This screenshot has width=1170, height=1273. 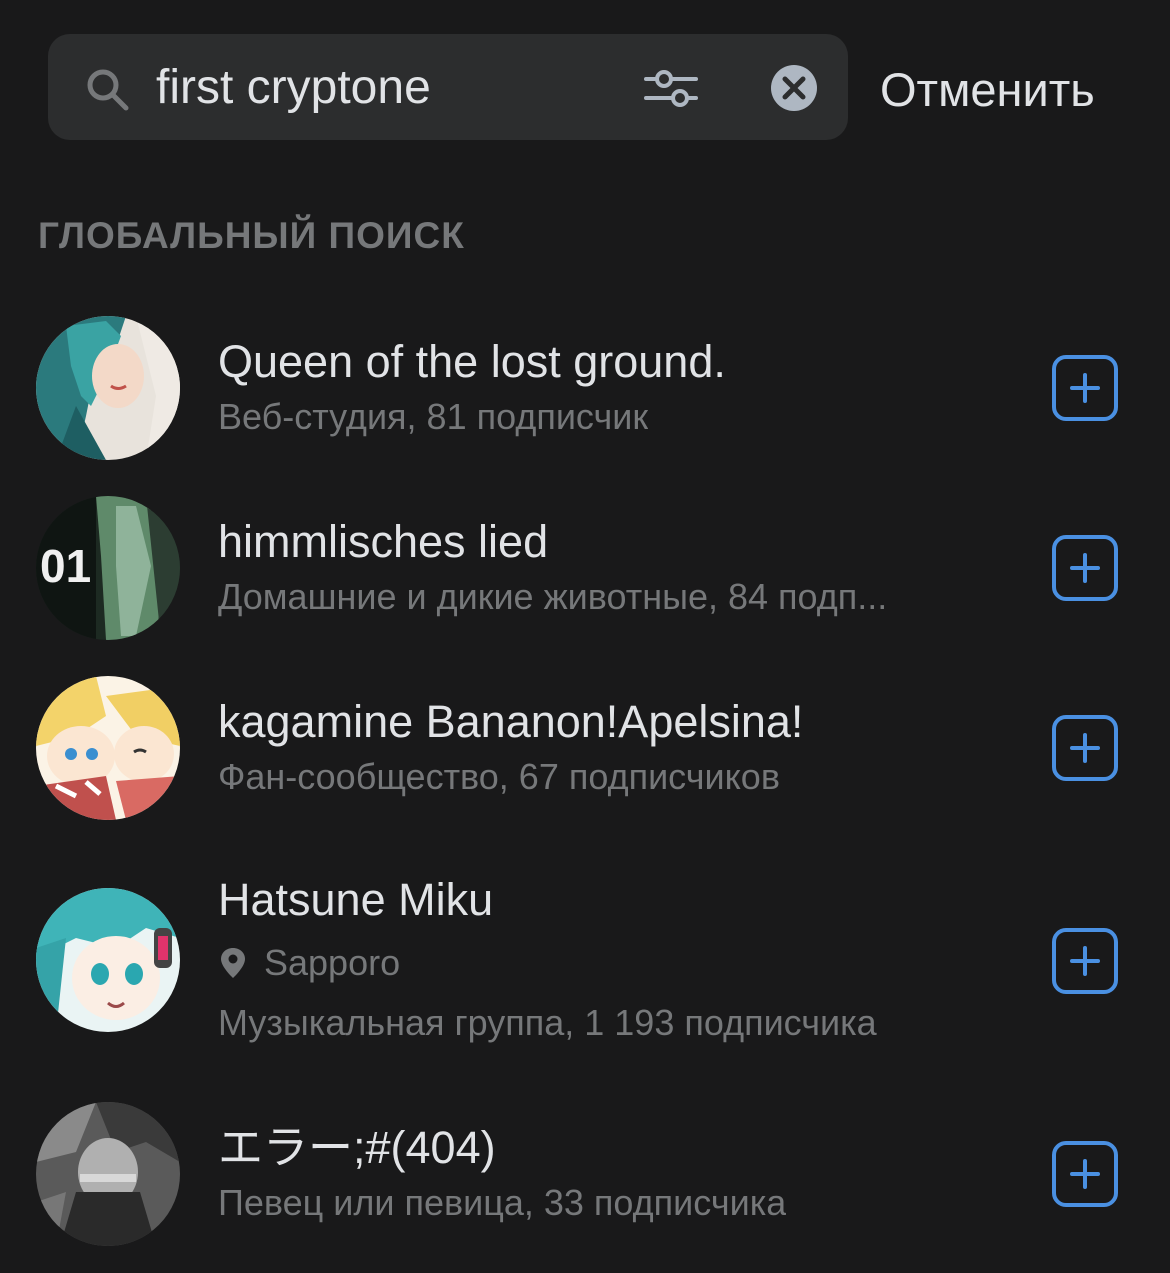 What do you see at coordinates (511, 721) in the screenshot?
I see `result-title: kagamine Bananon!Apelsina!` at bounding box center [511, 721].